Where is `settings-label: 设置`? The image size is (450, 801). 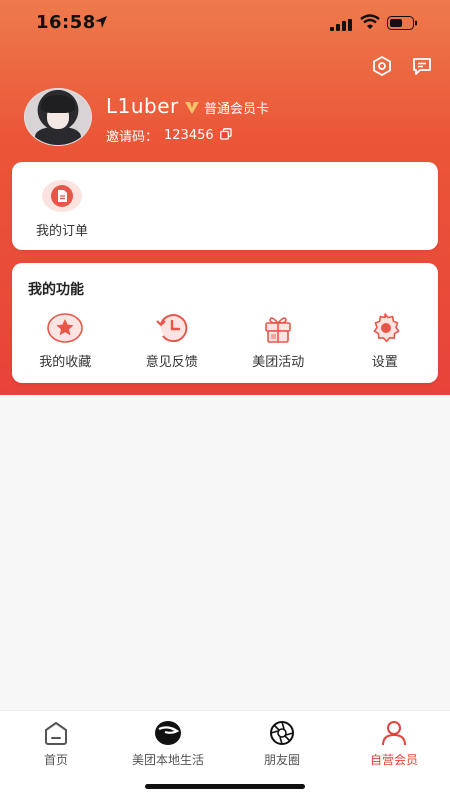
settings-label: 设置 is located at coordinates (384, 362).